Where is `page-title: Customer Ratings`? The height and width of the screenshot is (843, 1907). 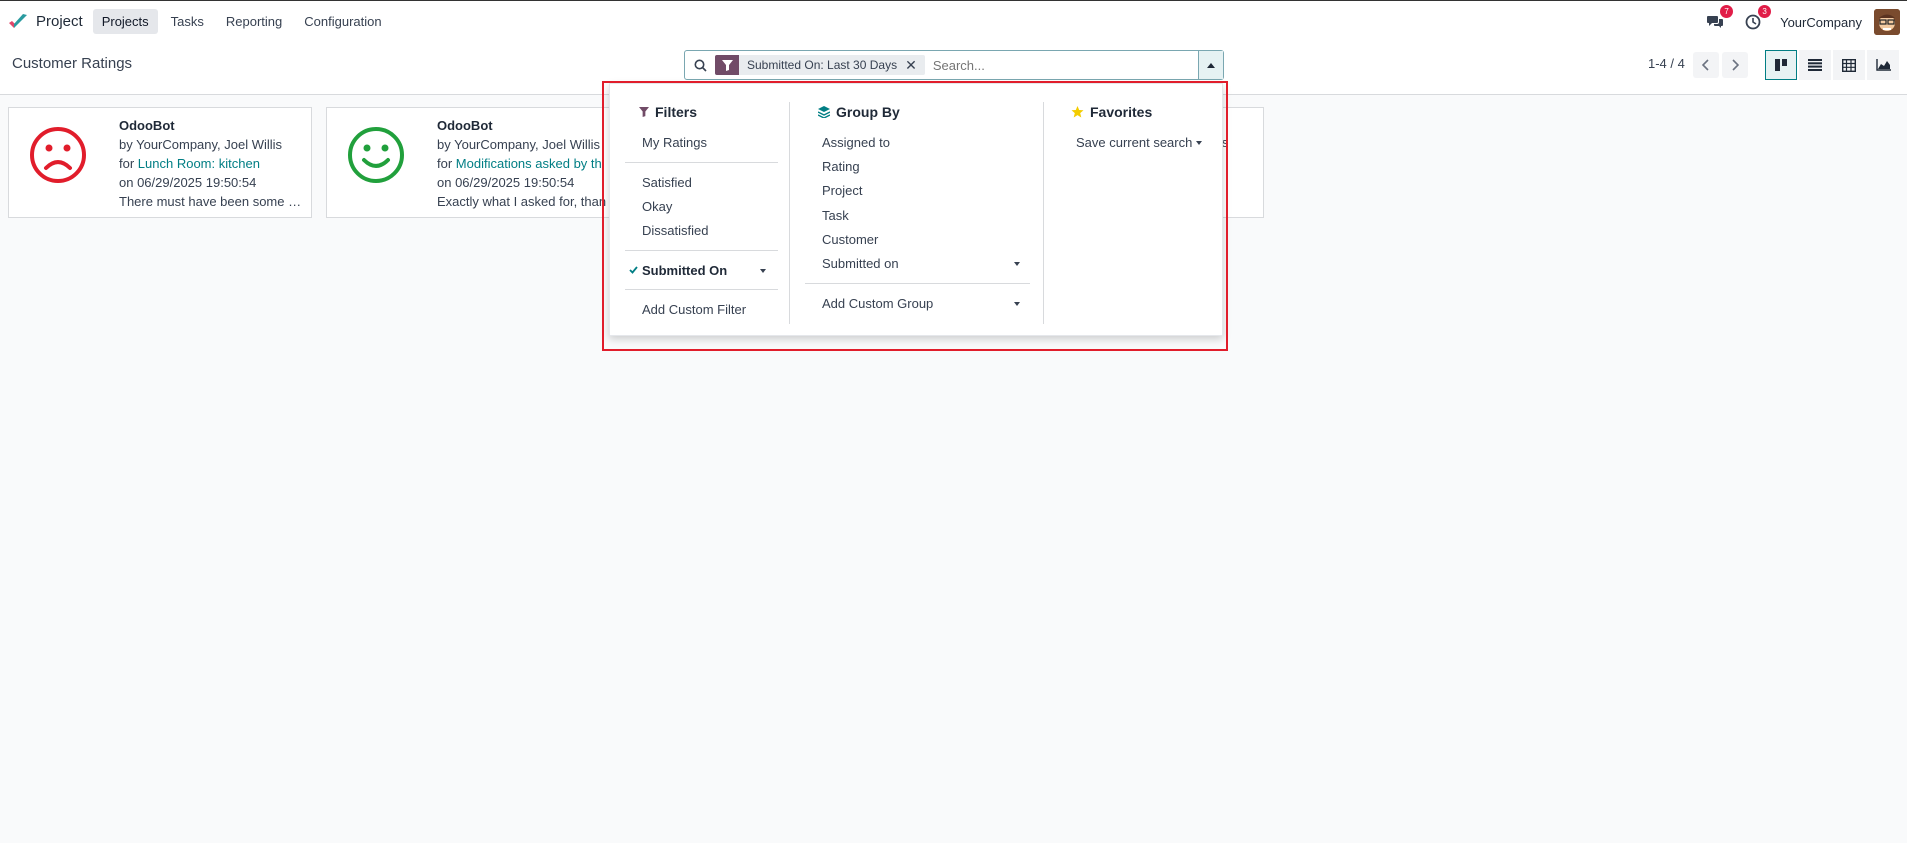
page-title: Customer Ratings is located at coordinates (72, 63).